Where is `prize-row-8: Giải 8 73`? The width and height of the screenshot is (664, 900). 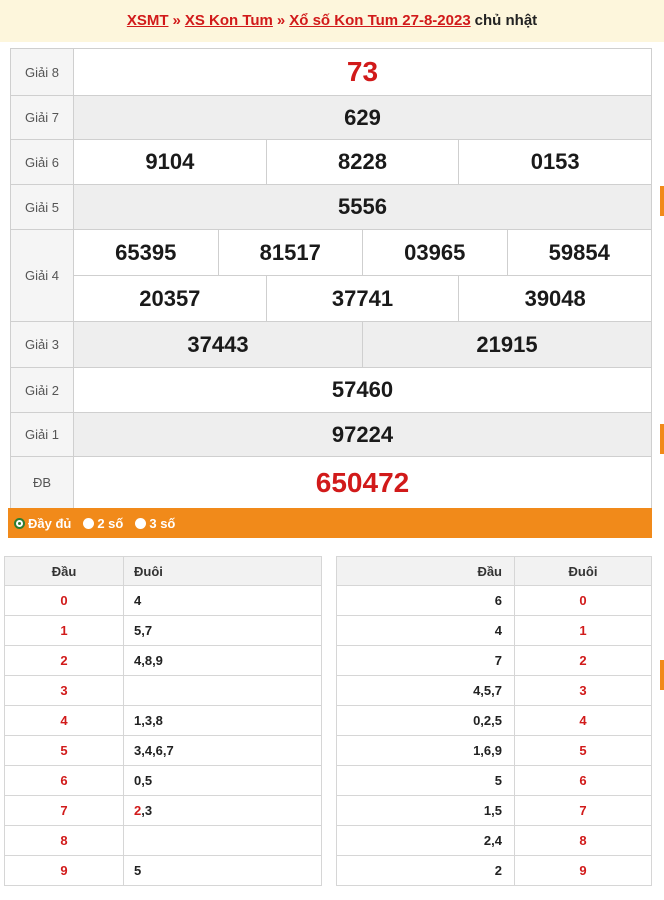
prize-row-8: Giải 8 73 is located at coordinates (331, 72).